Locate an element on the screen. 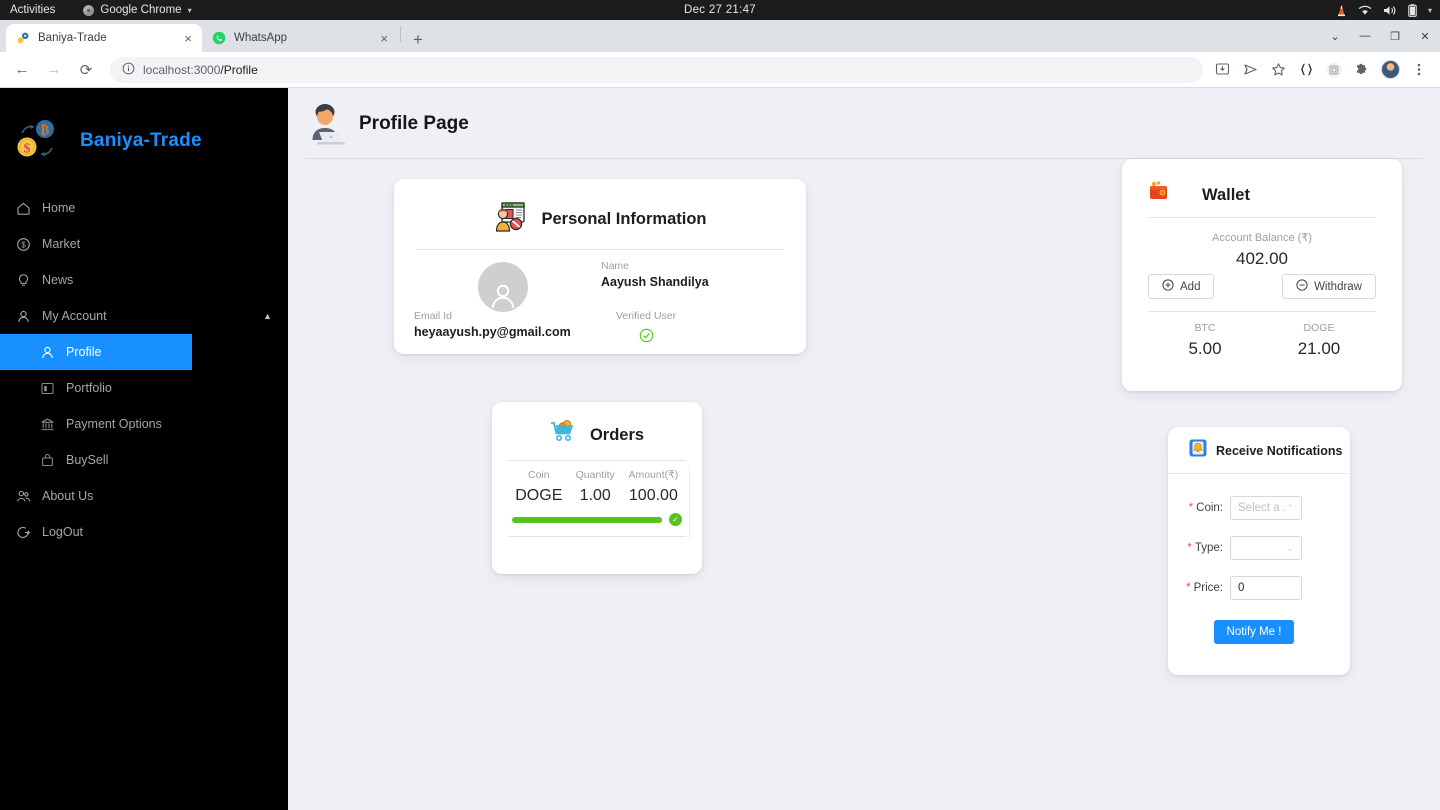 This screenshot has width=1440, height=810. dollar-circle-icon: $ is located at coordinates (23, 244).